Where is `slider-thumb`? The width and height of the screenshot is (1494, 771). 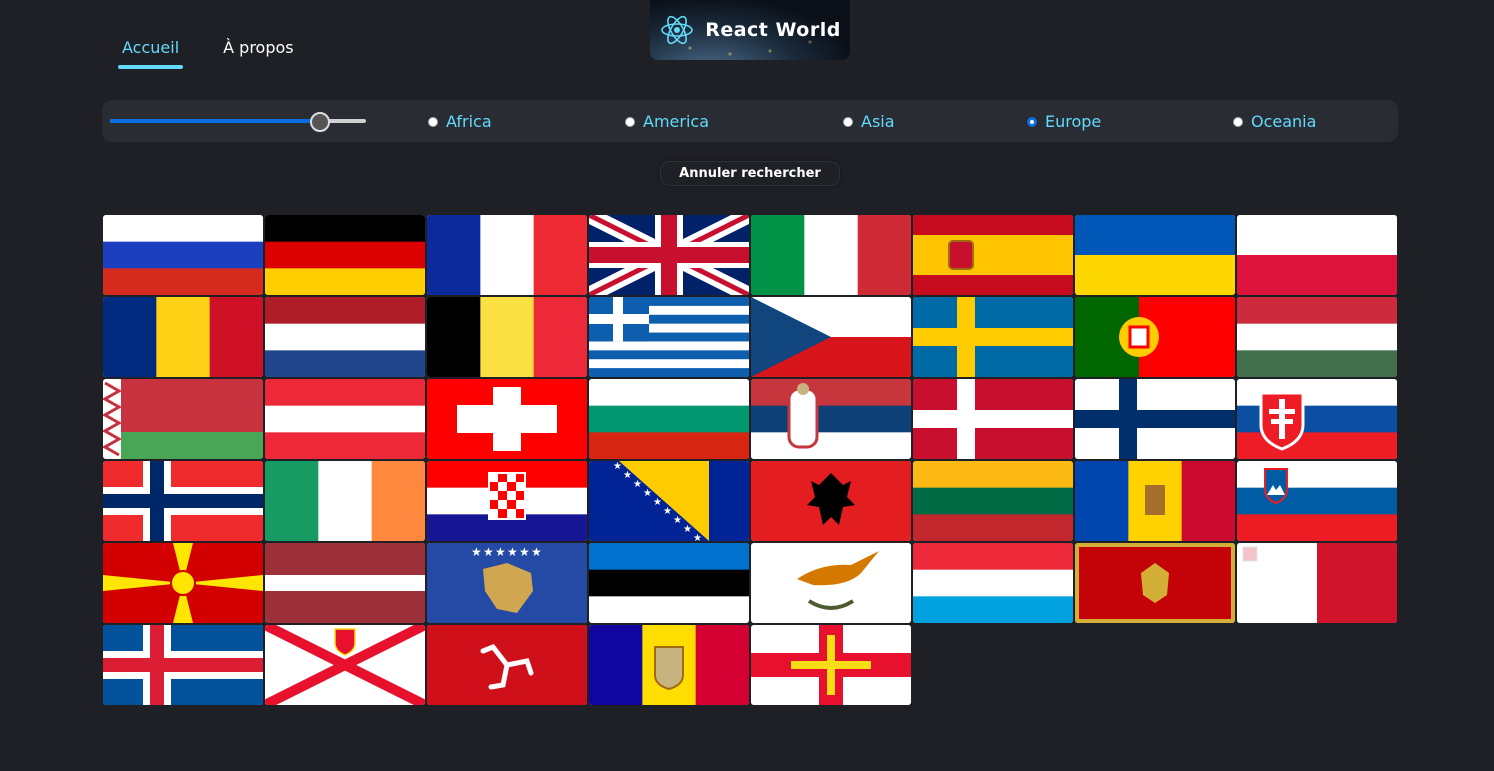 slider-thumb is located at coordinates (319, 122).